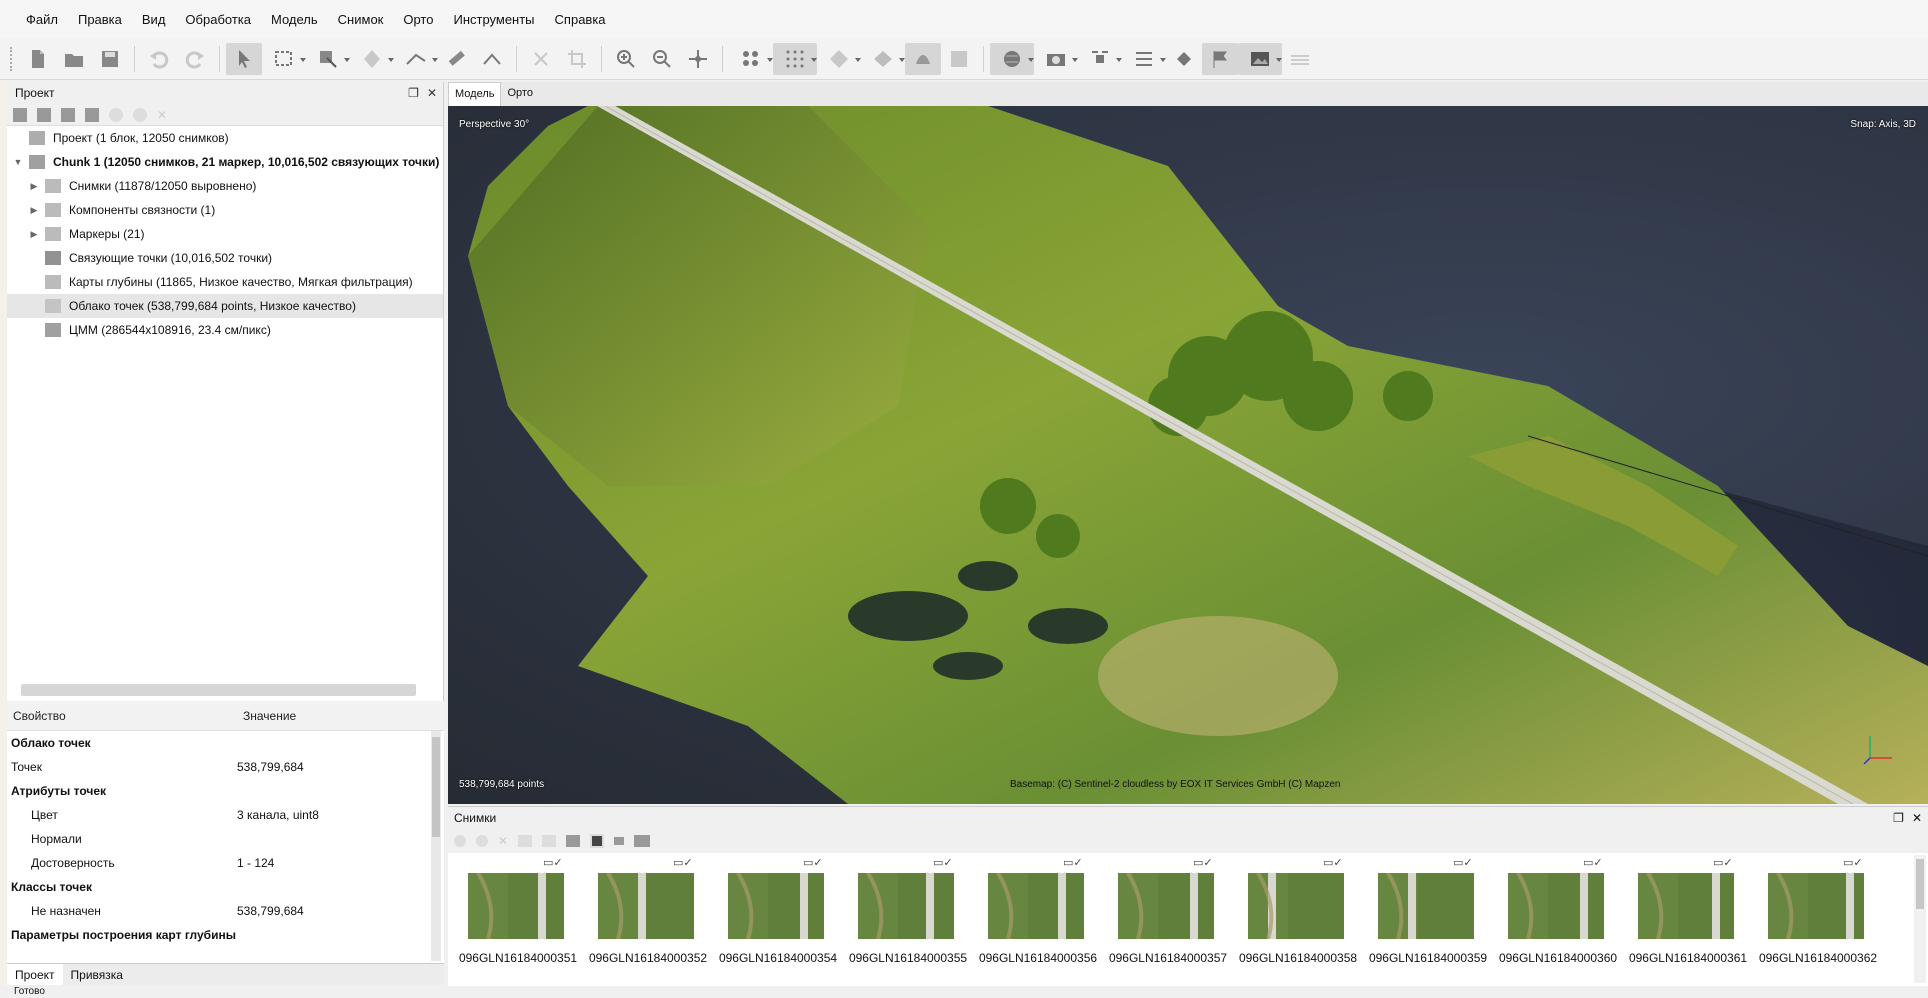 Image resolution: width=1928 pixels, height=998 pixels. I want to click on remove-icon: ✕, so click(164, 115).